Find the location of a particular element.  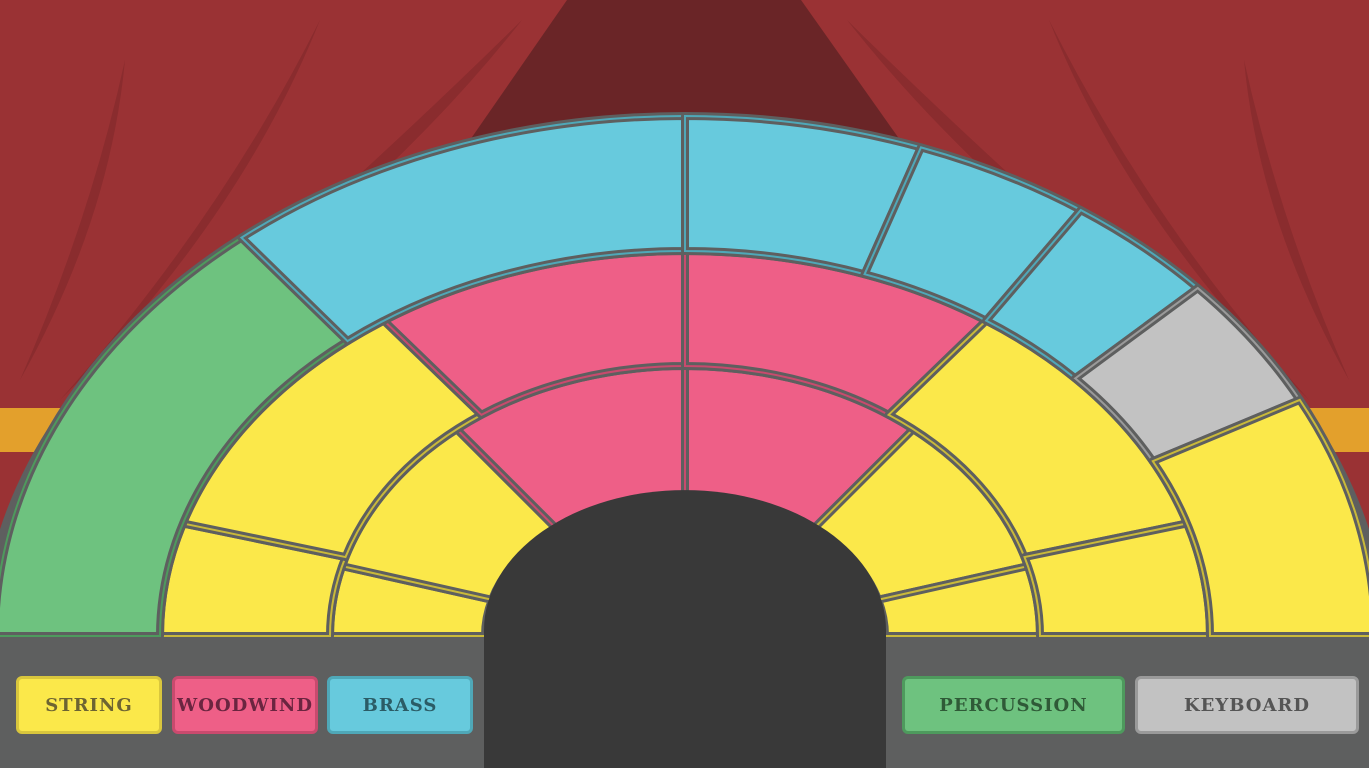

legend-percussion-button: PERCUSSION is located at coordinates (1013, 705).